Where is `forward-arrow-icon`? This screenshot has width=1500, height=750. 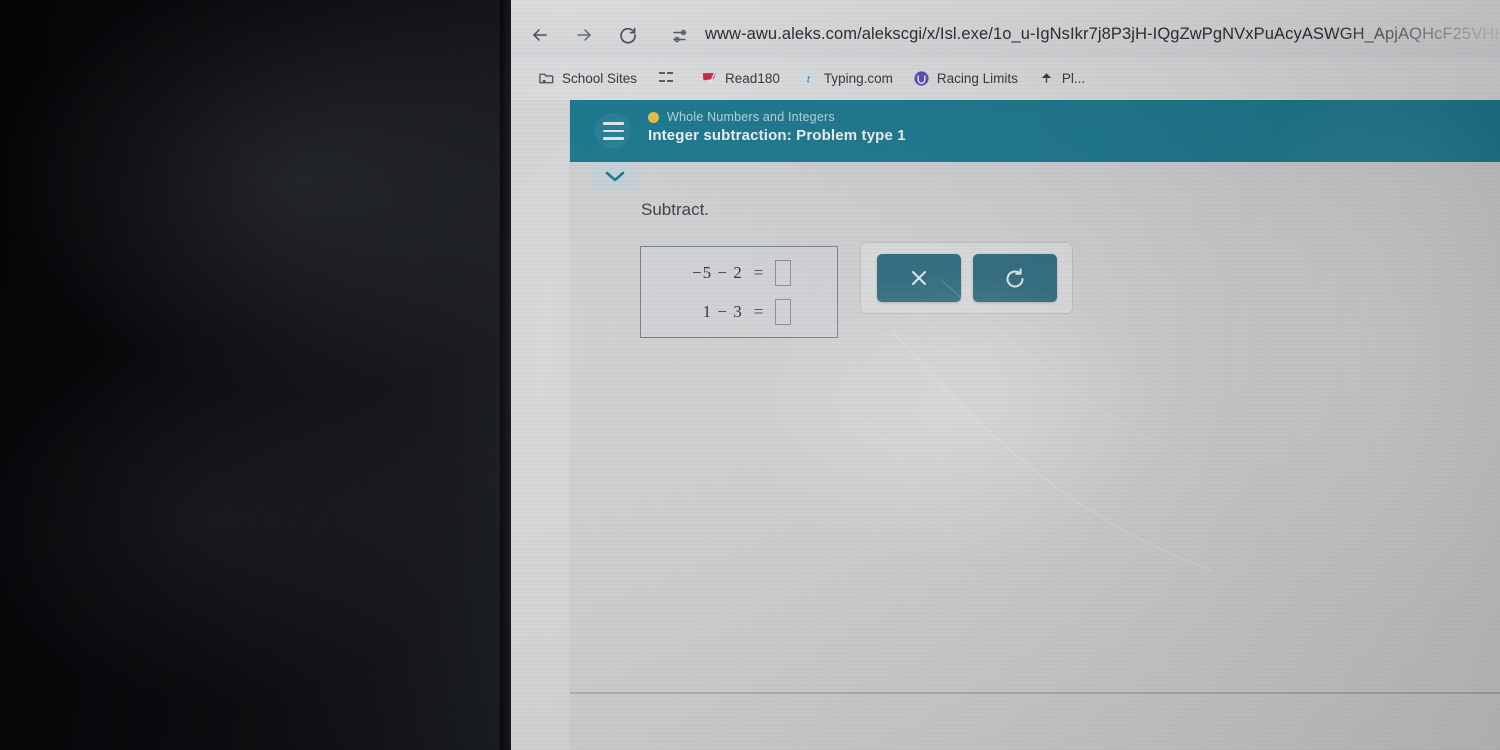
forward-arrow-icon is located at coordinates (584, 35).